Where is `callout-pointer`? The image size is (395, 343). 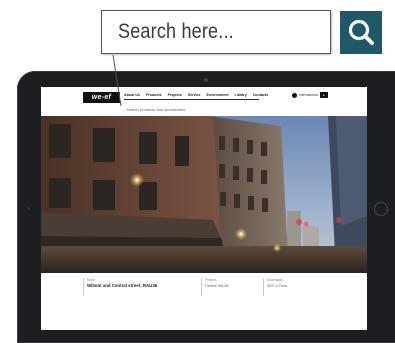 callout-pointer is located at coordinates (117, 80).